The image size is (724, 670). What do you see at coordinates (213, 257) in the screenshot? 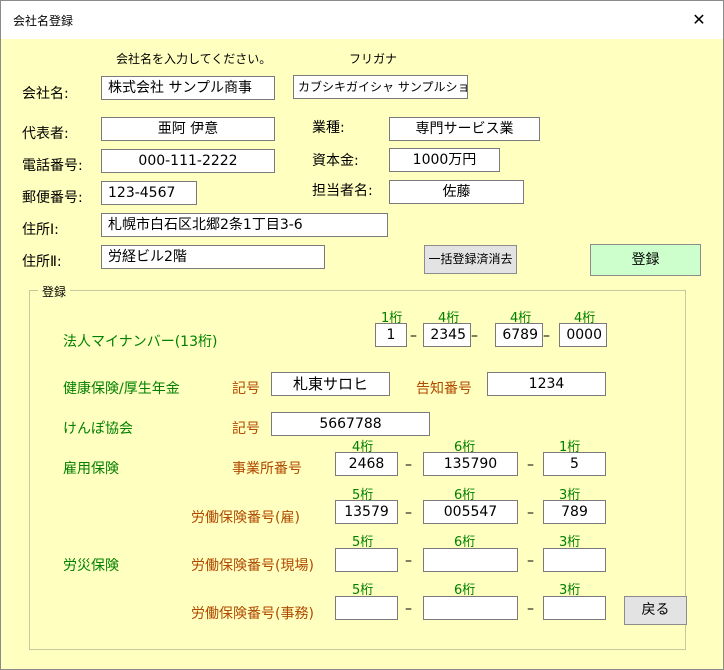
I see `address2-field: 労経ビル2階` at bounding box center [213, 257].